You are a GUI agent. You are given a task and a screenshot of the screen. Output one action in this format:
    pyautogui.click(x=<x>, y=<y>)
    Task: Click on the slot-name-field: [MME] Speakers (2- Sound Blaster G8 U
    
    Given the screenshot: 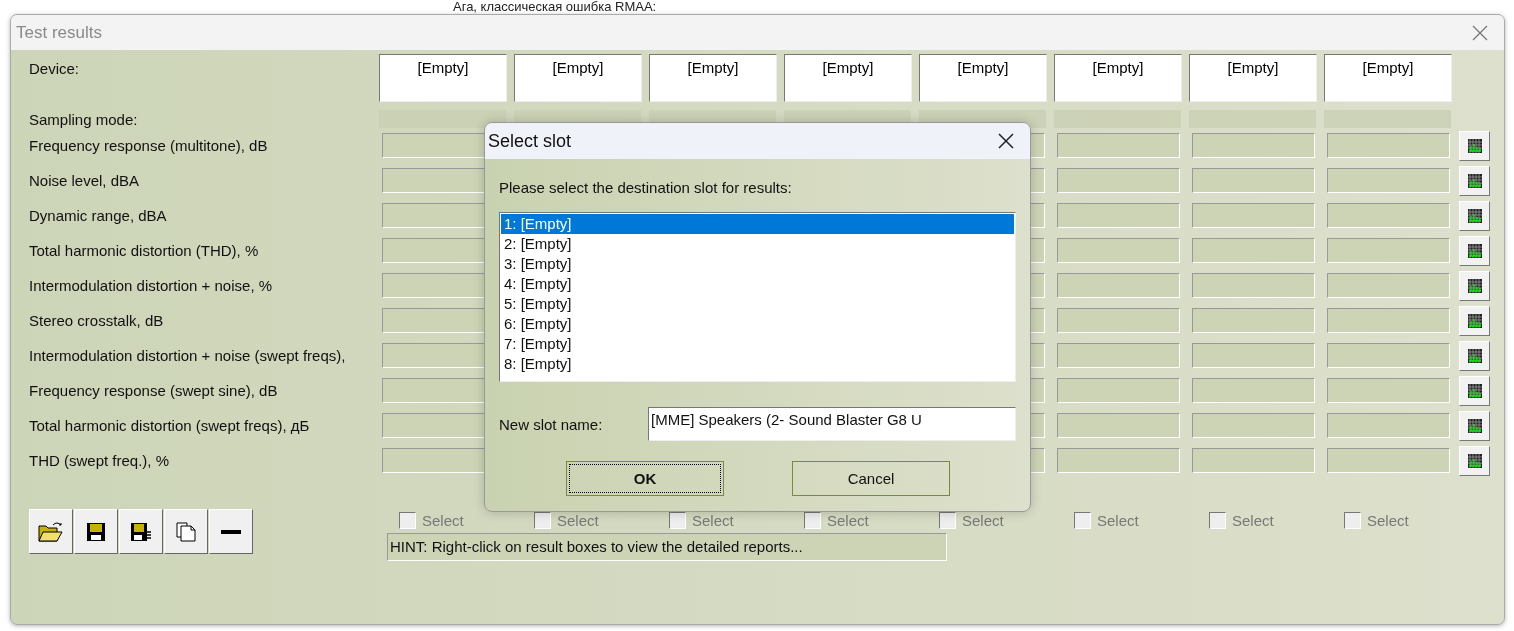 What is the action you would take?
    pyautogui.click(x=832, y=424)
    